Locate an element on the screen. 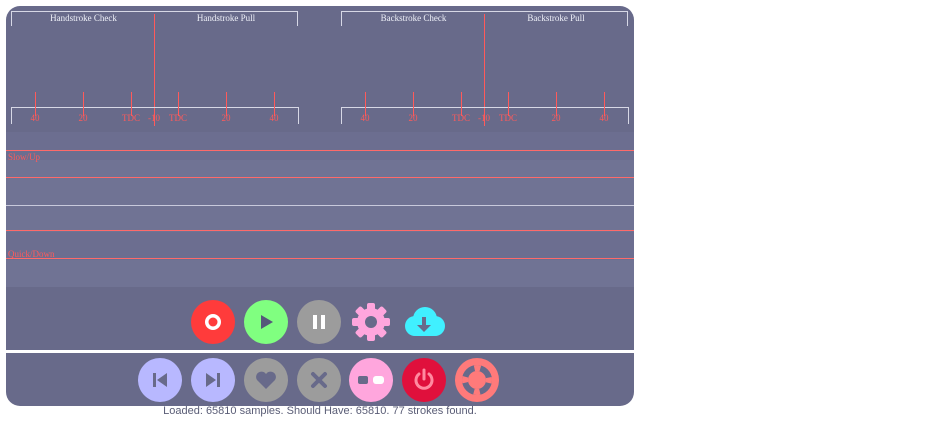 The width and height of the screenshot is (950, 427). backstroke-pull-label: Backstroke Pull is located at coordinates (556, 18).